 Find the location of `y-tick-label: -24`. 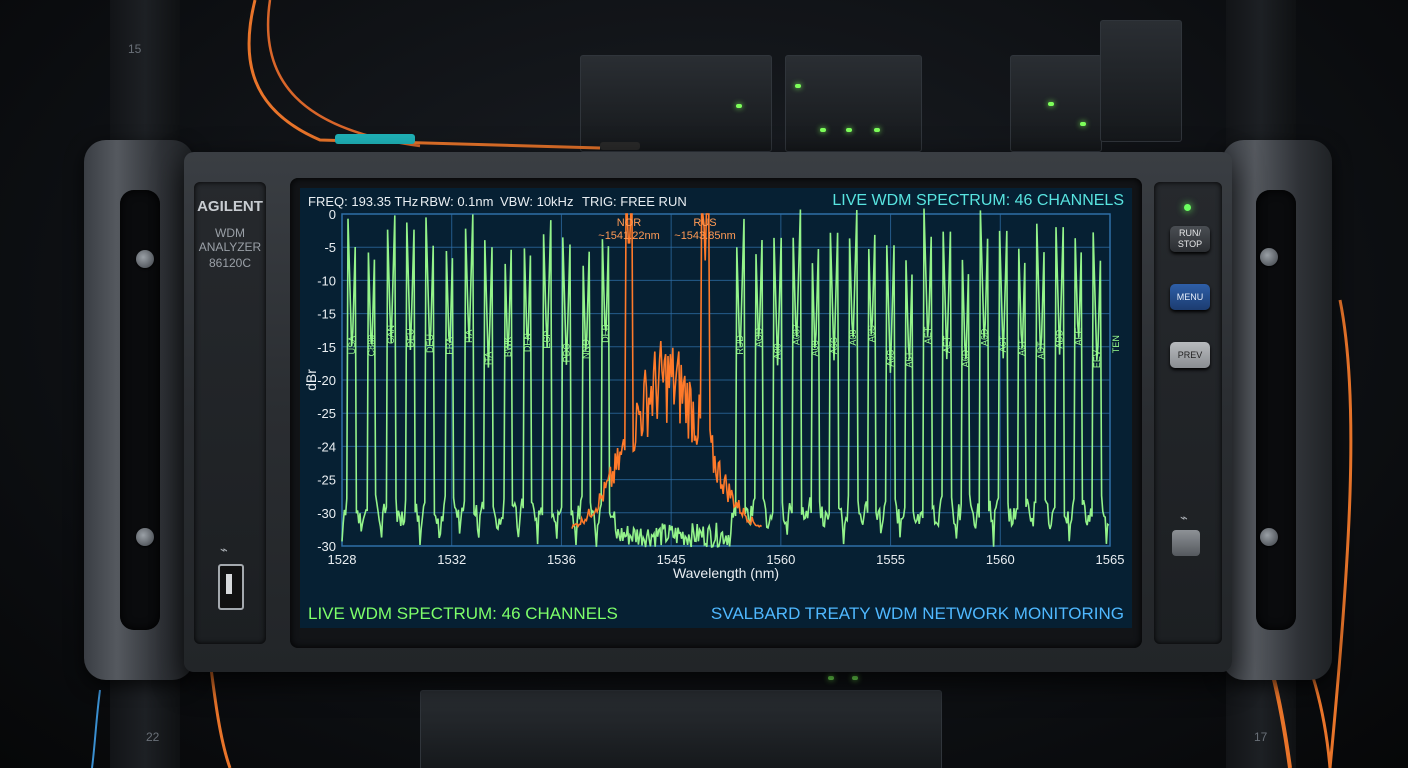

y-tick-label: -24 is located at coordinates (326, 446).